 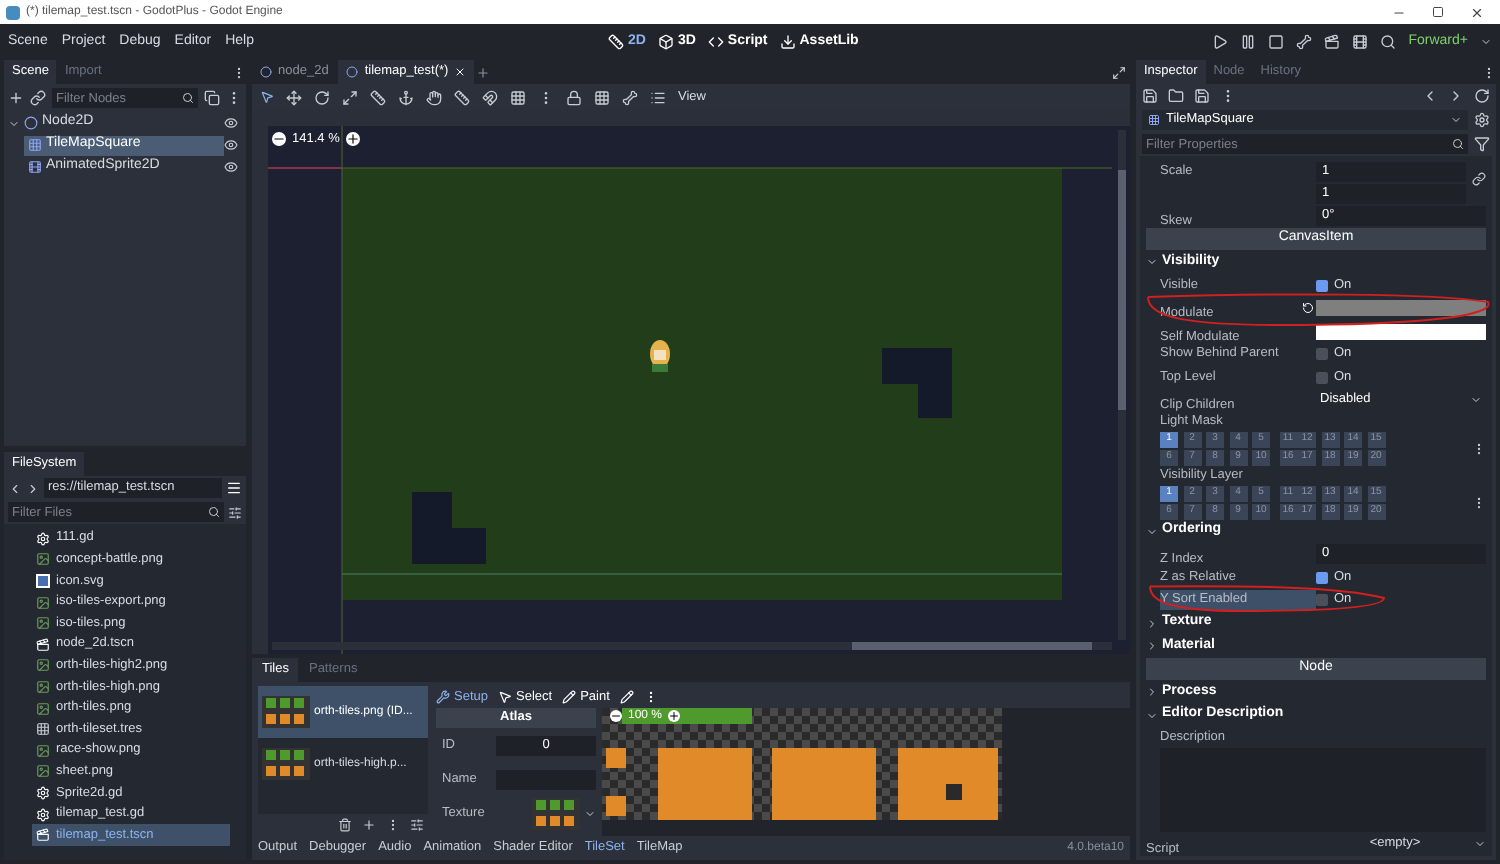 I want to click on move-icon, so click(x=294, y=97).